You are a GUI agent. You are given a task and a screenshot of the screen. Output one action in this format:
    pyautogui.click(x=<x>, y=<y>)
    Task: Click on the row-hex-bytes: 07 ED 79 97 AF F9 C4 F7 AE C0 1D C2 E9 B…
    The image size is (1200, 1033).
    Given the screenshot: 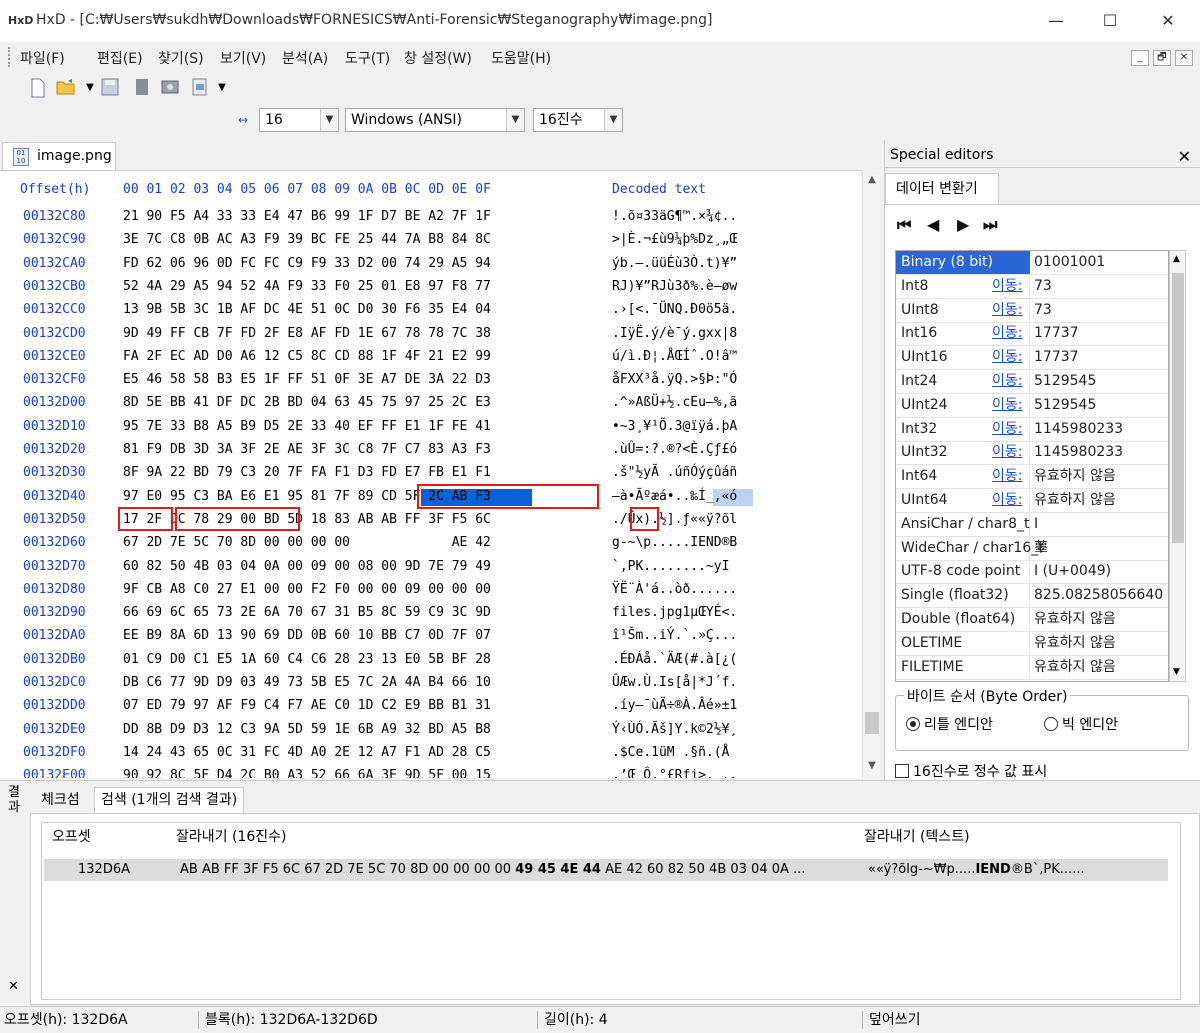 What is the action you would take?
    pyautogui.click(x=307, y=705)
    